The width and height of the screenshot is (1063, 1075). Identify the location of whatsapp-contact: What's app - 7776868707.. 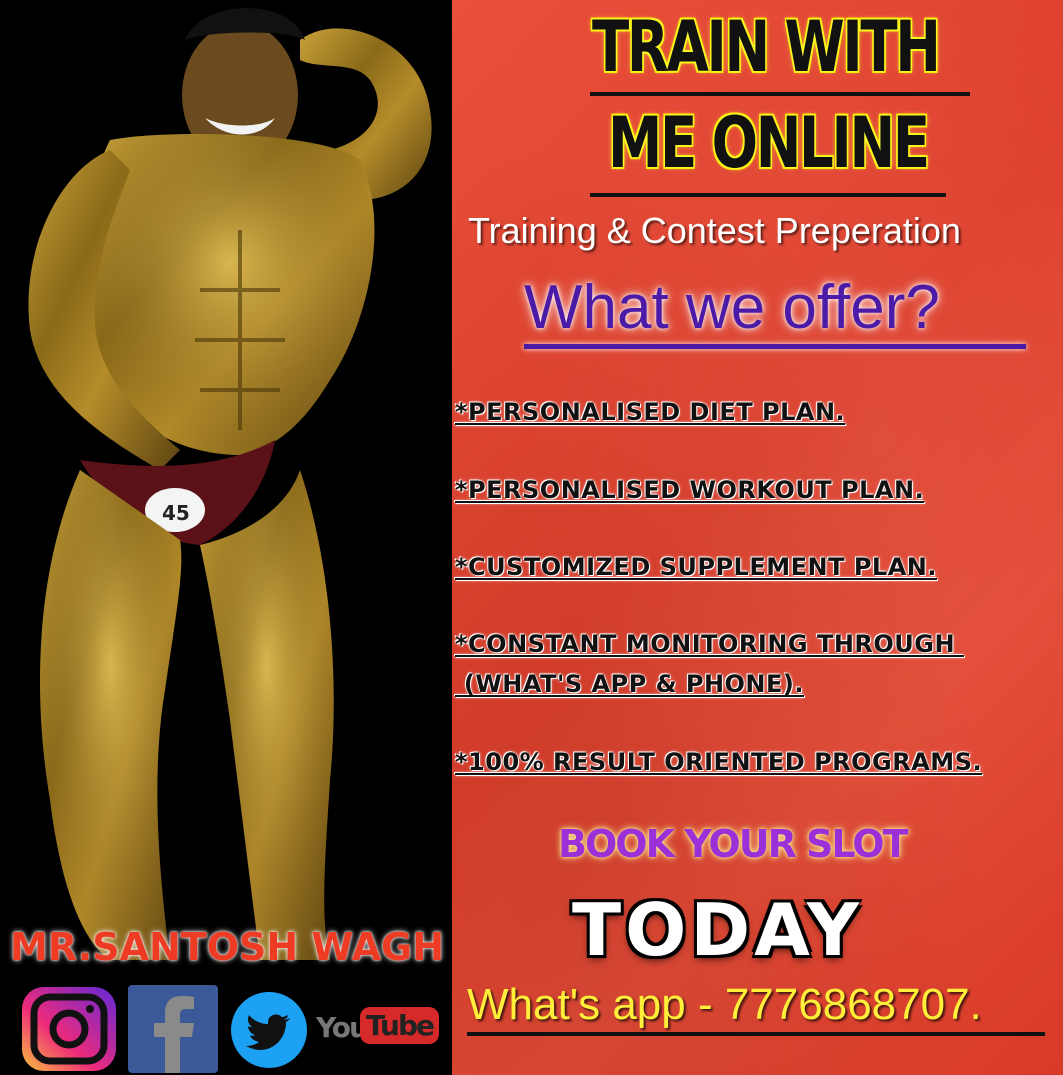
(724, 1005).